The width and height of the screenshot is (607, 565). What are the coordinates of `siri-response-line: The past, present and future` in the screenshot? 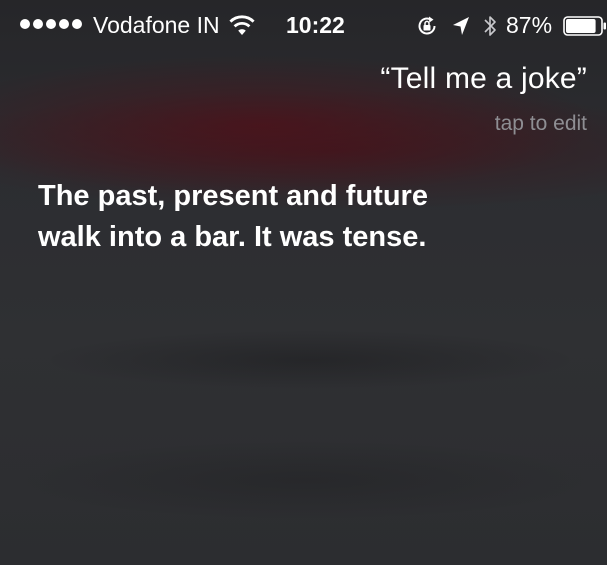 It's located at (233, 196).